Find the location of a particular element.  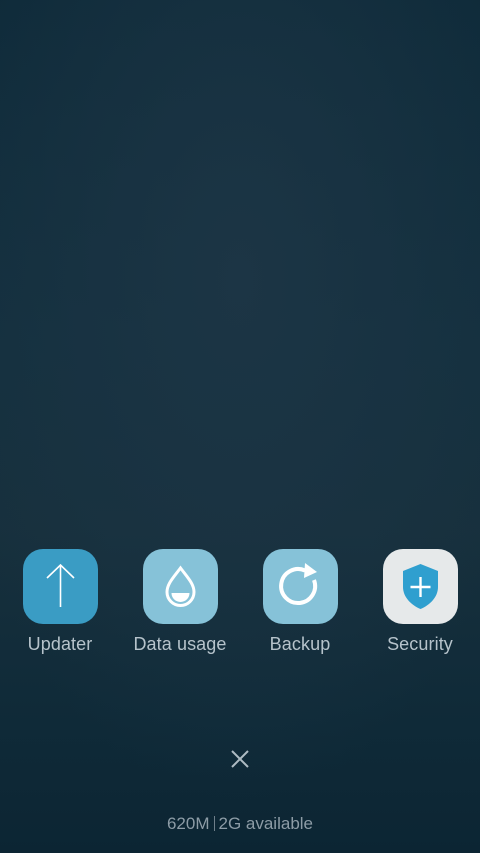

close-icon is located at coordinates (240, 759).